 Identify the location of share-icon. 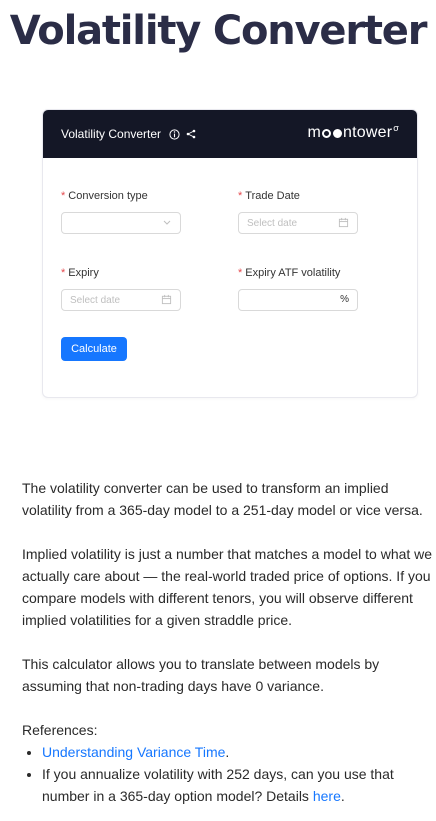
(191, 134).